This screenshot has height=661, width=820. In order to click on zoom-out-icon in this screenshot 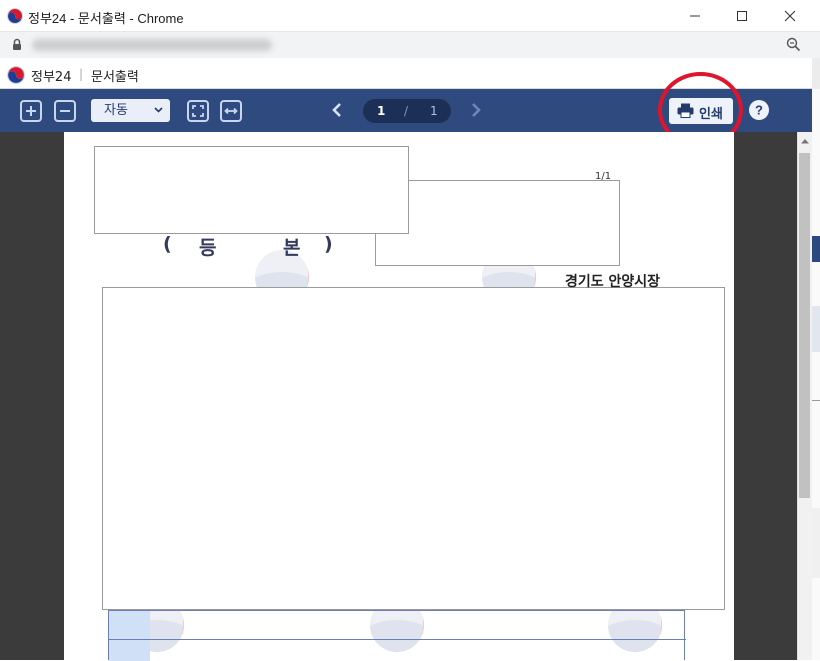, I will do `click(65, 111)`.